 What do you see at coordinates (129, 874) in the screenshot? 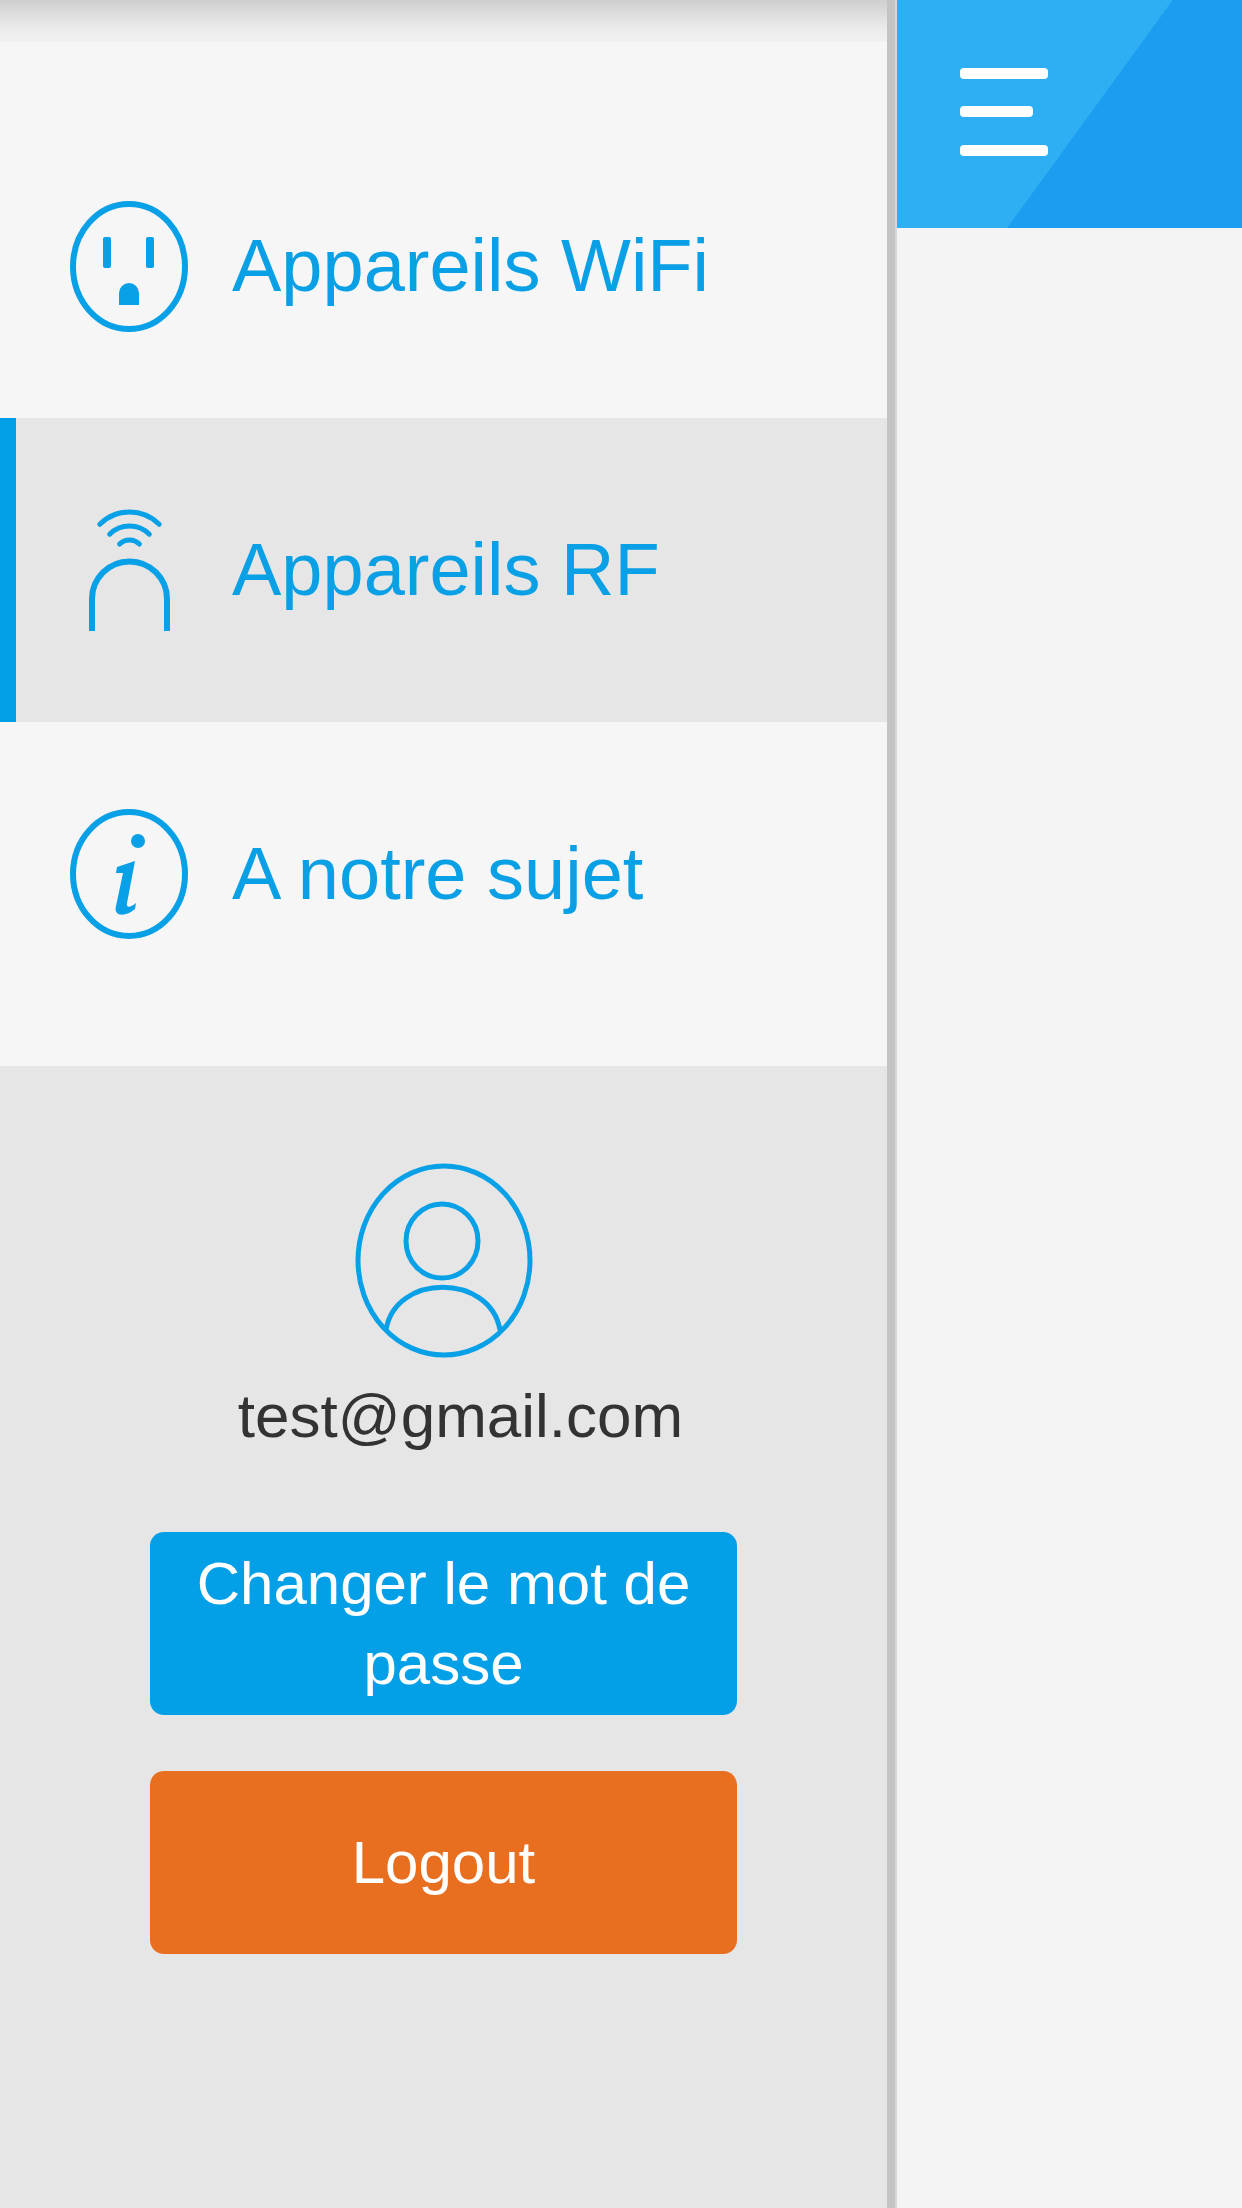
I see `info-icon` at bounding box center [129, 874].